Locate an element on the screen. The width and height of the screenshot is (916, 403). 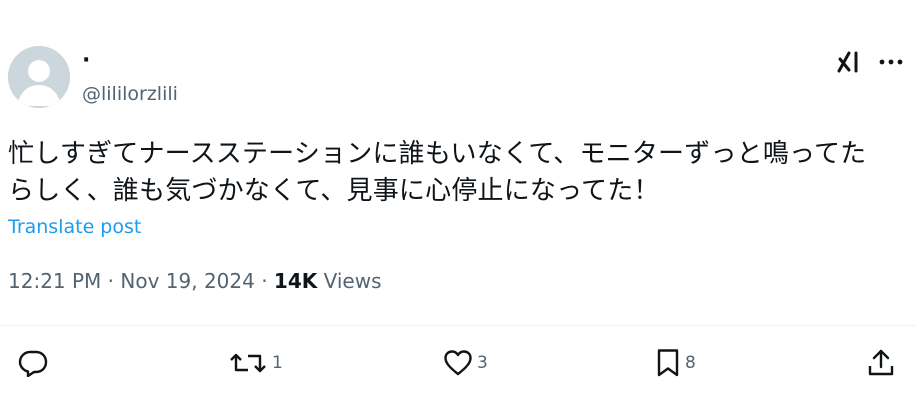
post-time: 12:21 PM is located at coordinates (54, 281).